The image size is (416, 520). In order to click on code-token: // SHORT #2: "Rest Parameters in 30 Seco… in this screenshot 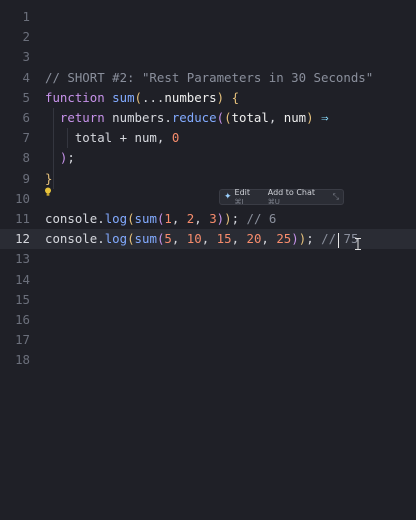, I will do `click(209, 77)`.